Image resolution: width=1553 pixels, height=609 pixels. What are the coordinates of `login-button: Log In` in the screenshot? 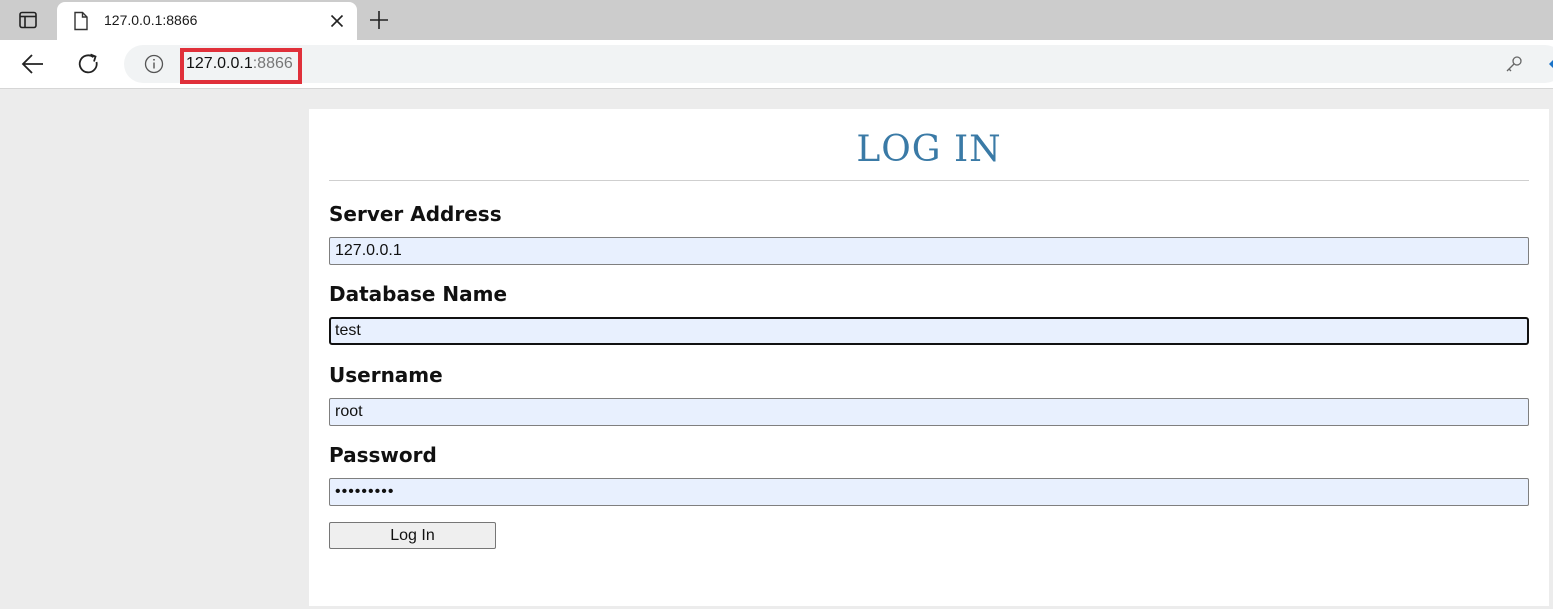 It's located at (412, 535).